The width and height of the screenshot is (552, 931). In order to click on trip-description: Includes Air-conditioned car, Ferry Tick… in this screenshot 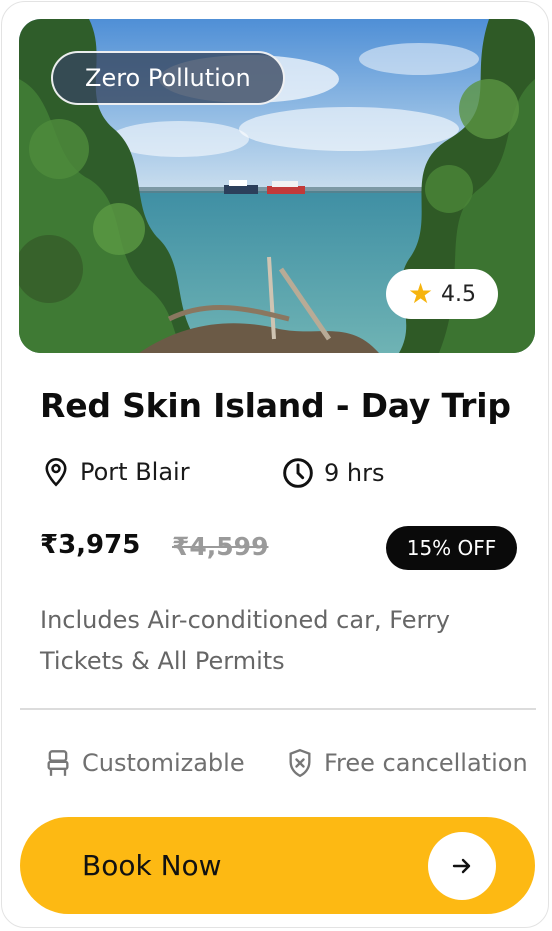, I will do `click(245, 640)`.